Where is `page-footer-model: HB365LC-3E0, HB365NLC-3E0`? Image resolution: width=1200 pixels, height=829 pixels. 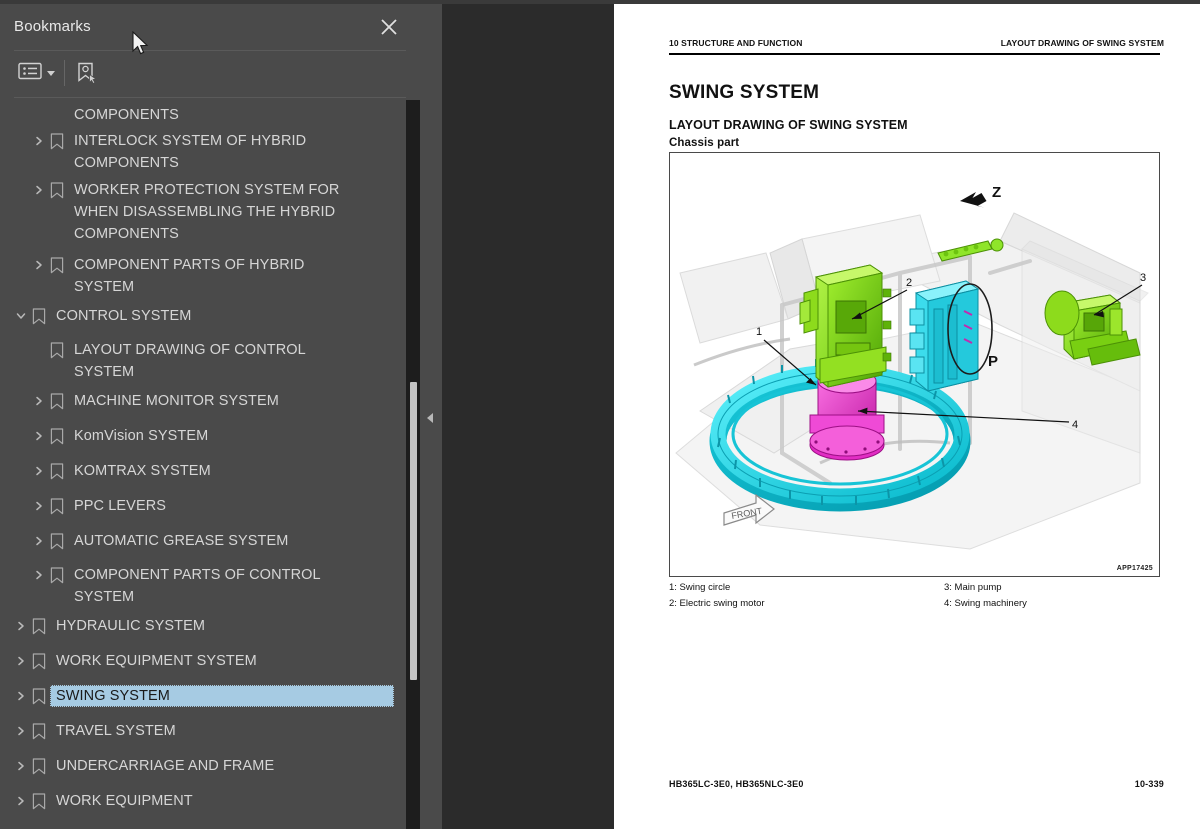
page-footer-model: HB365LC-3E0, HB365NLC-3E0 is located at coordinates (736, 784).